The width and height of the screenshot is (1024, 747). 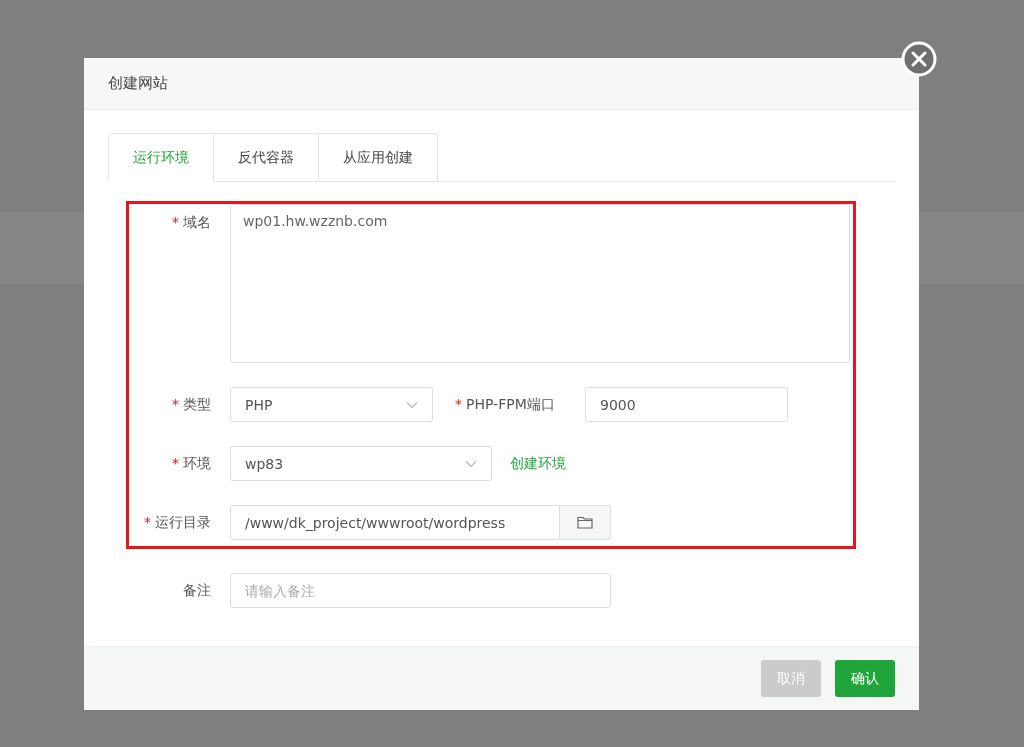 I want to click on dialog-title: 创建网站, so click(x=138, y=83).